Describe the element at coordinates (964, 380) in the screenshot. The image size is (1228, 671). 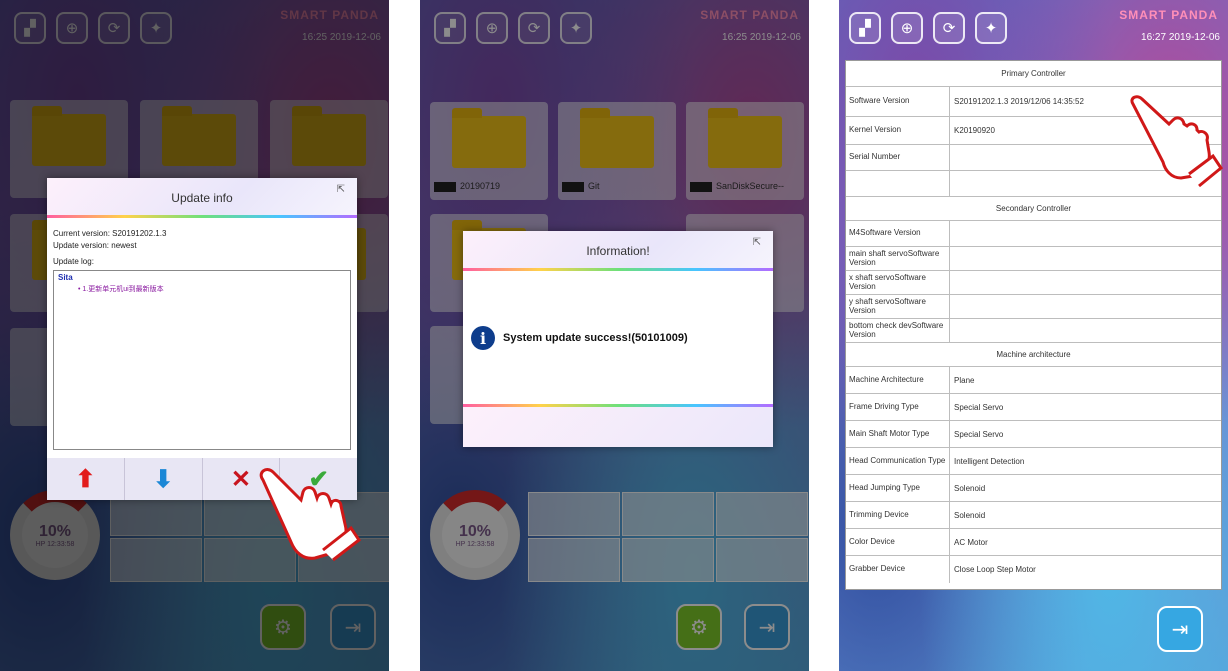
I see `row-value: Plane` at that location.